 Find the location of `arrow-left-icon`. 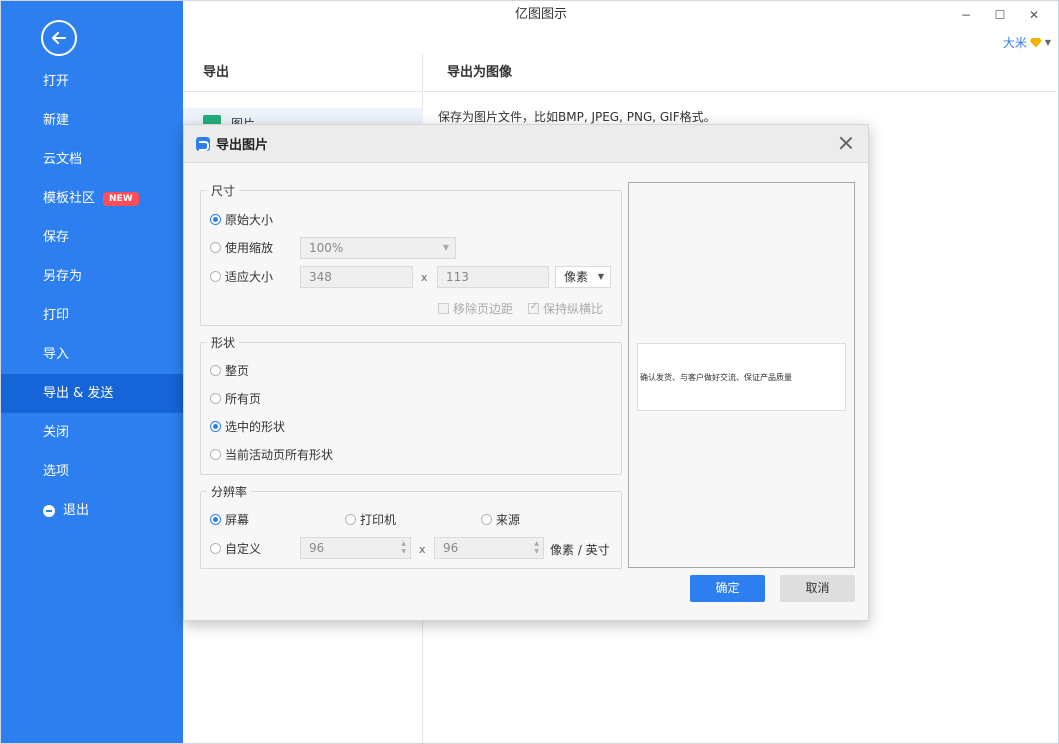

arrow-left-icon is located at coordinates (59, 38).